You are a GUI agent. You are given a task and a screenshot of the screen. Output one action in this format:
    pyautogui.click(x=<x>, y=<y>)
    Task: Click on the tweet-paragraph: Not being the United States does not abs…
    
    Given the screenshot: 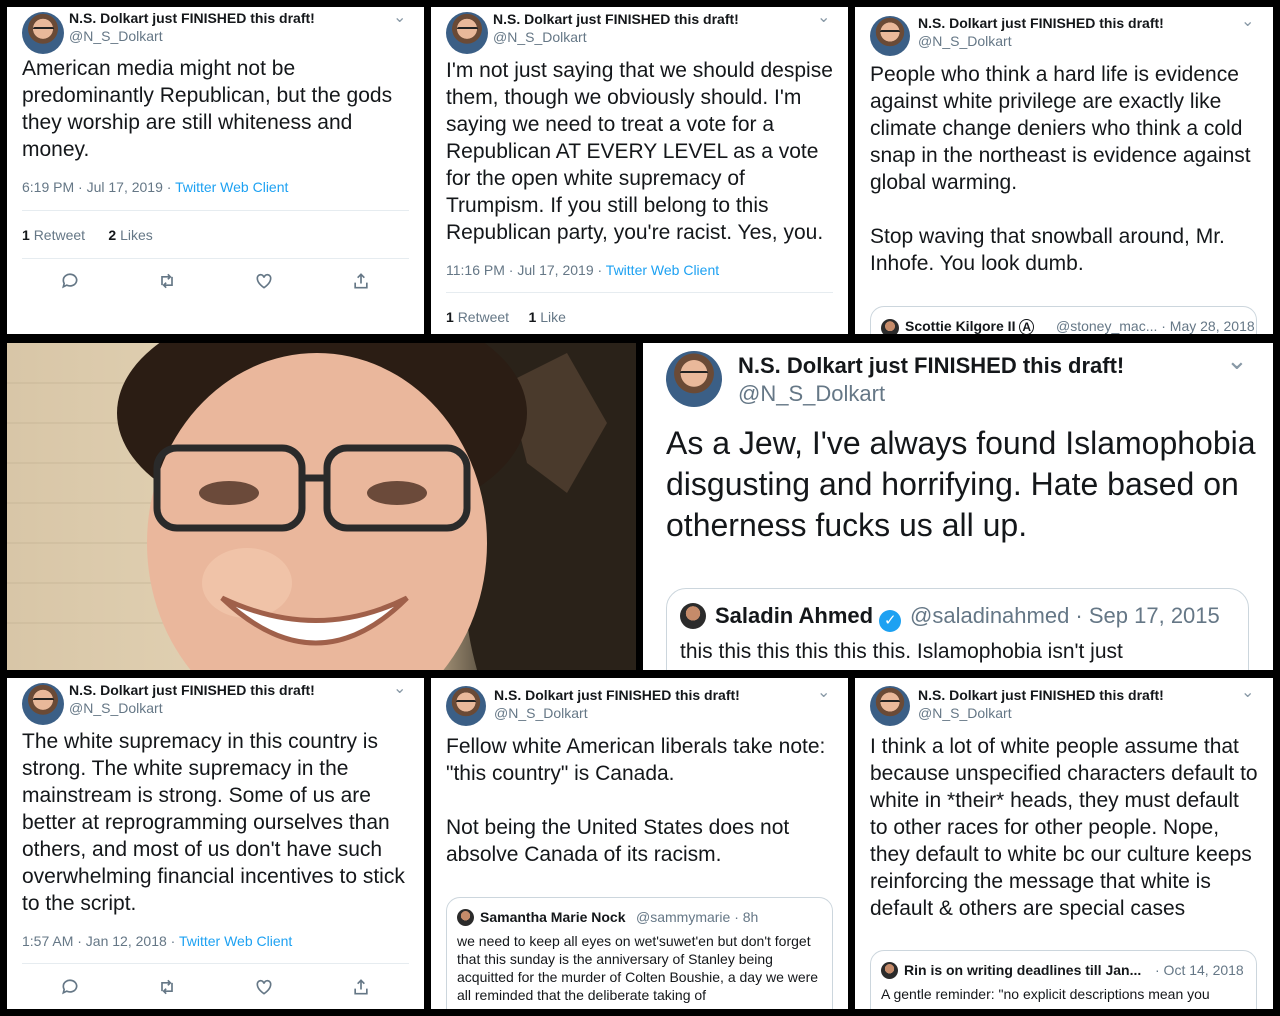 What is the action you would take?
    pyautogui.click(x=618, y=841)
    